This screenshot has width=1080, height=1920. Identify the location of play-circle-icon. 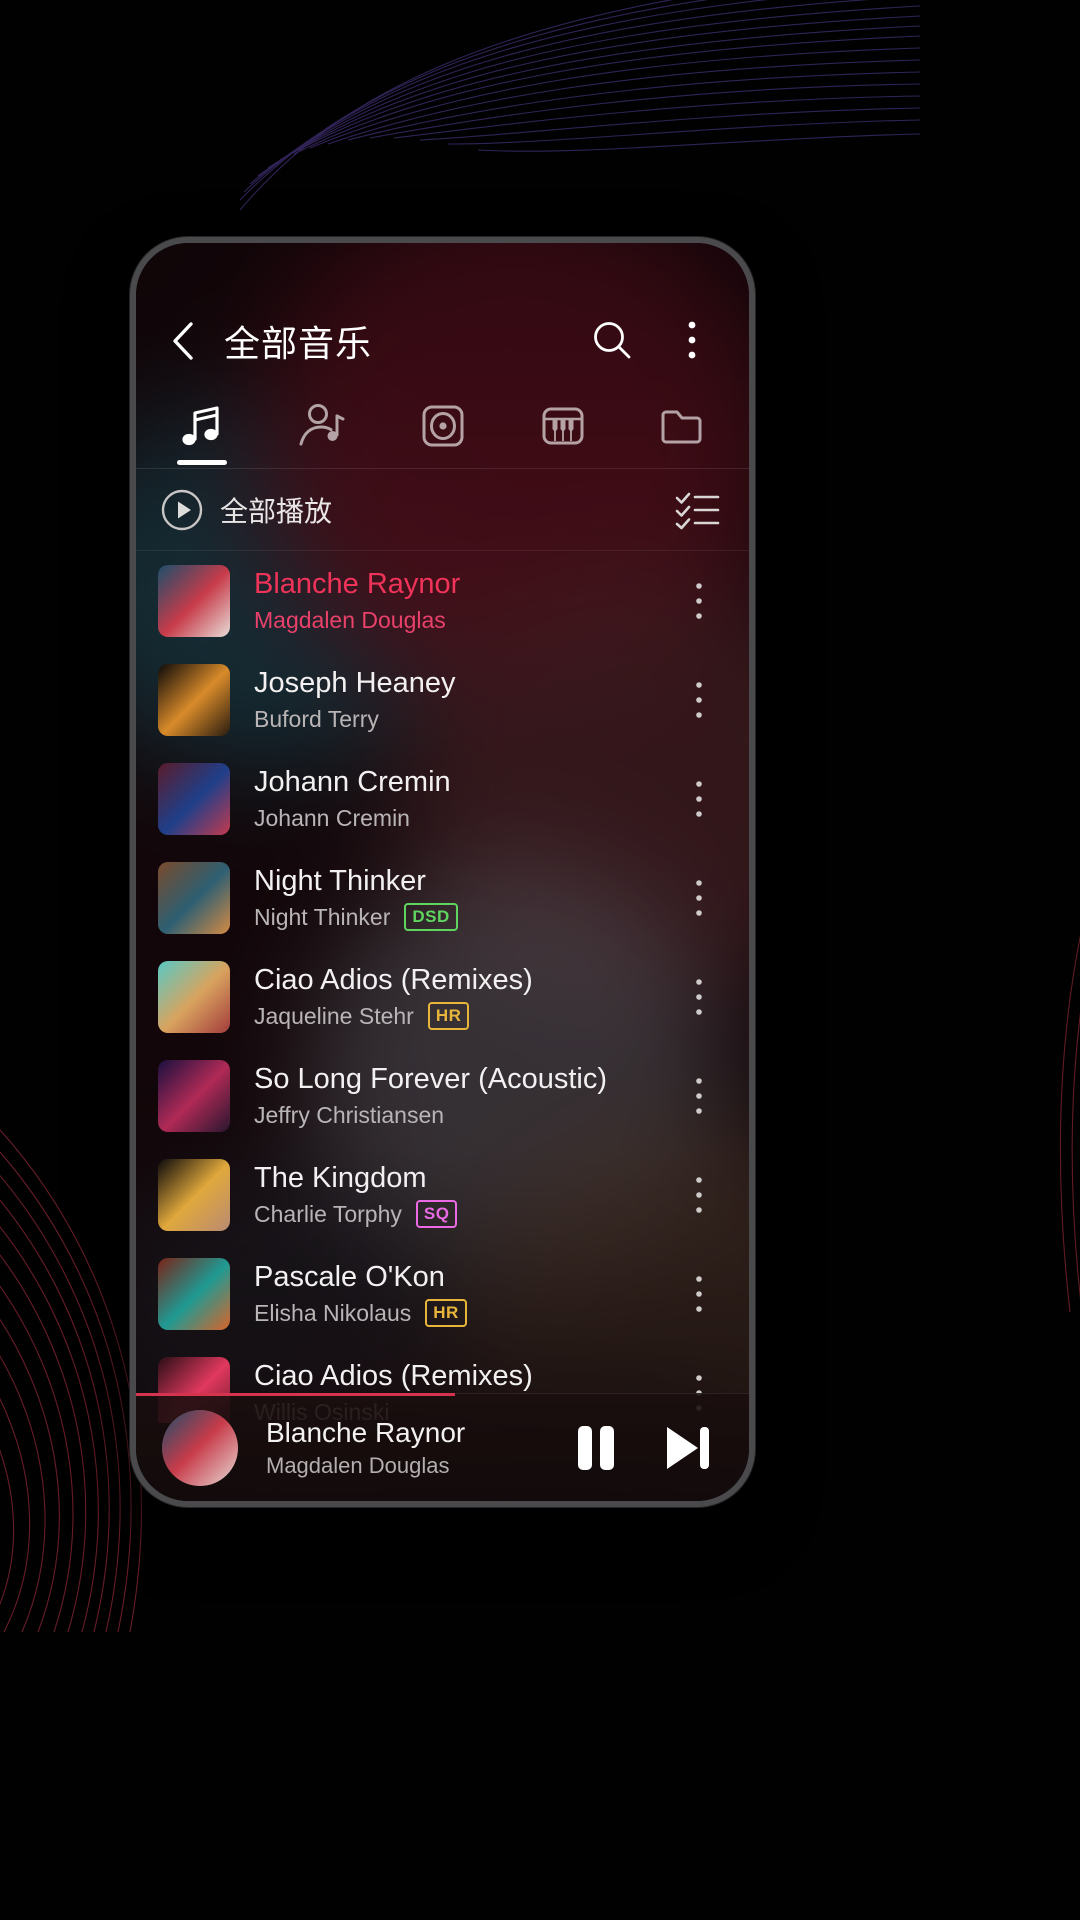
(182, 509).